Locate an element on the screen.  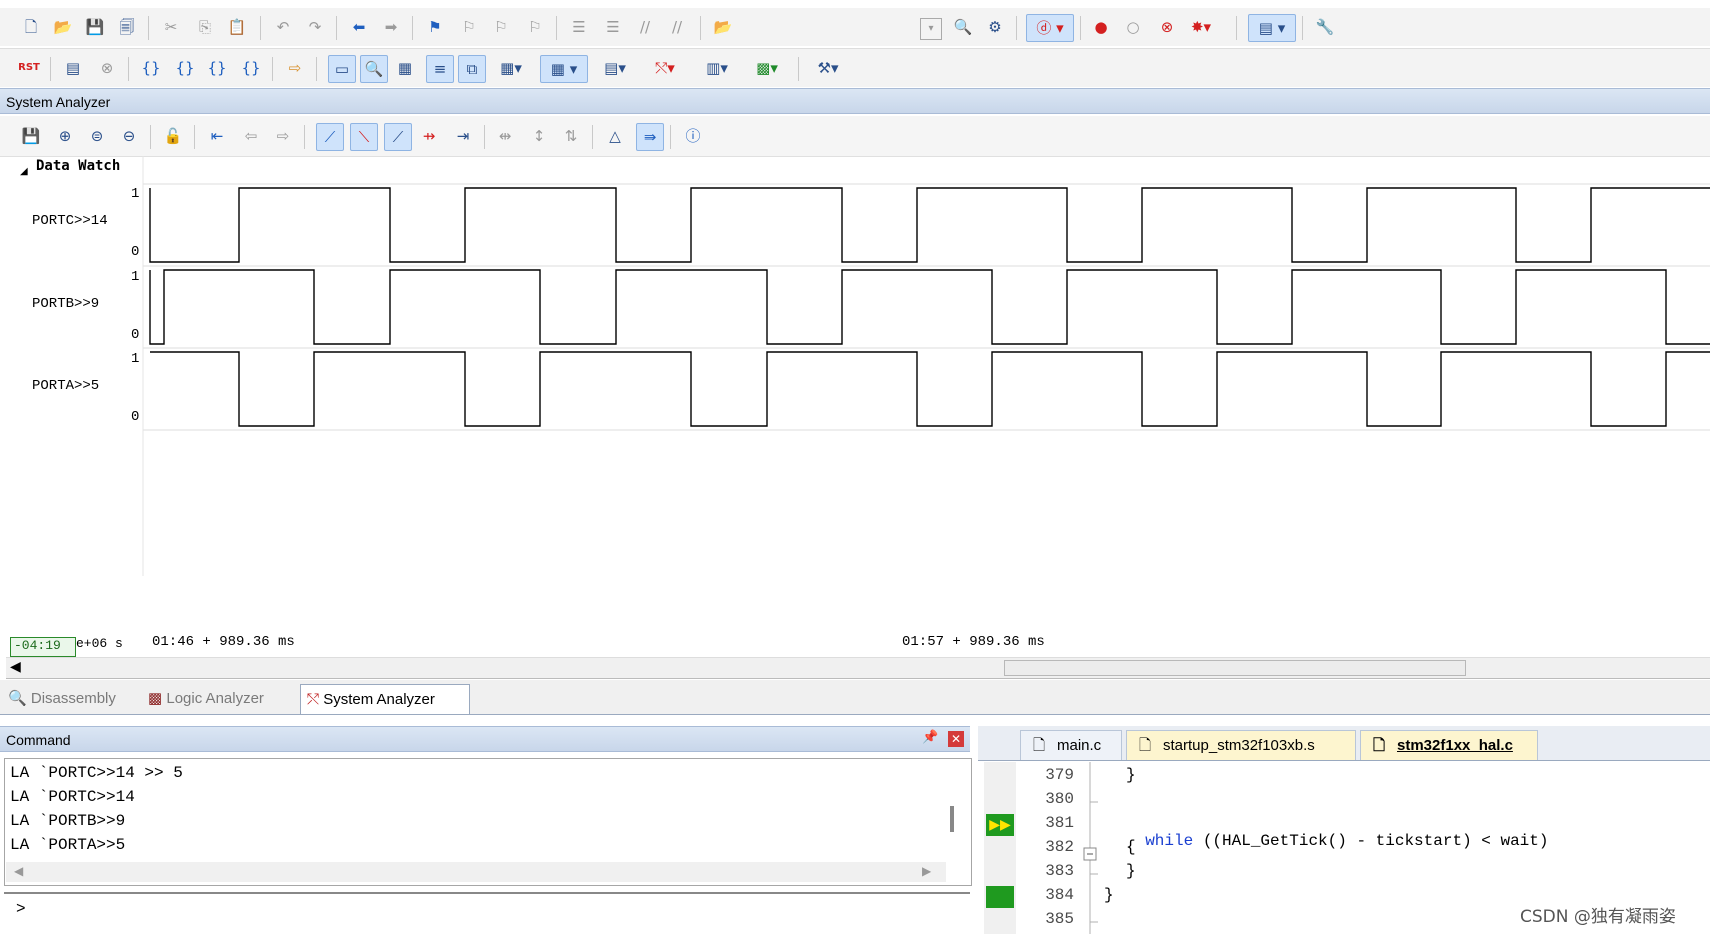
tab-logic-analyzer: ▩ Logic Analyzer is located at coordinates (221, 699).